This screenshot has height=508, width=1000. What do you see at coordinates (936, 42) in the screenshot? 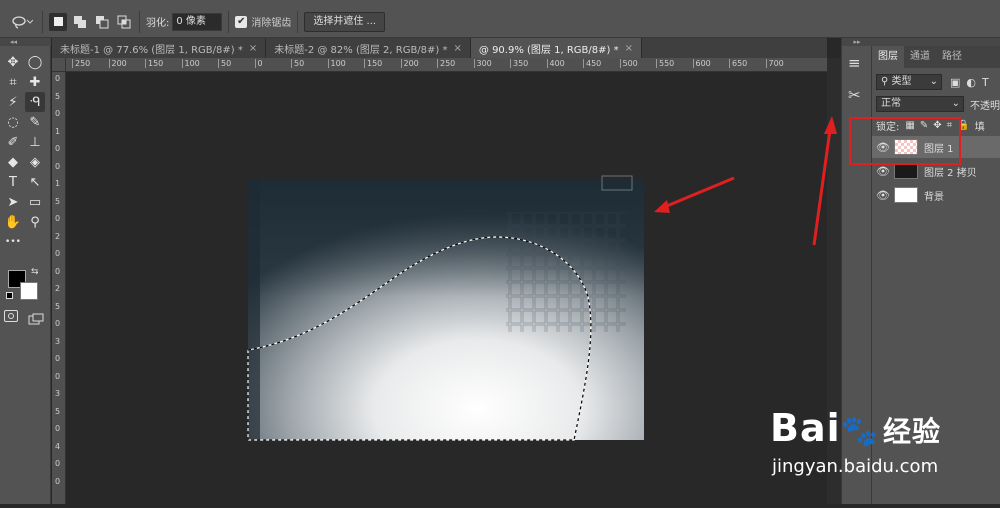
I see `panel-header` at bounding box center [936, 42].